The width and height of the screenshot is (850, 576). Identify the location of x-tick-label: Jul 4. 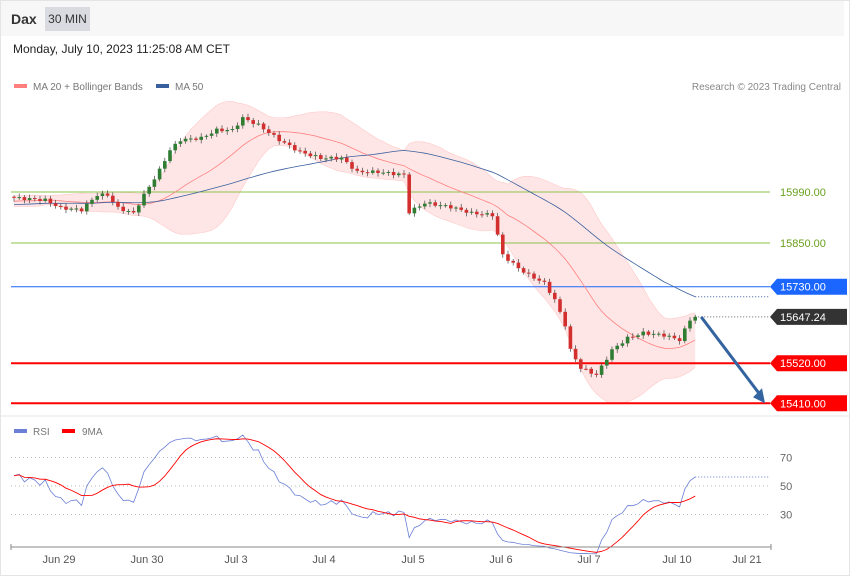
(323, 560).